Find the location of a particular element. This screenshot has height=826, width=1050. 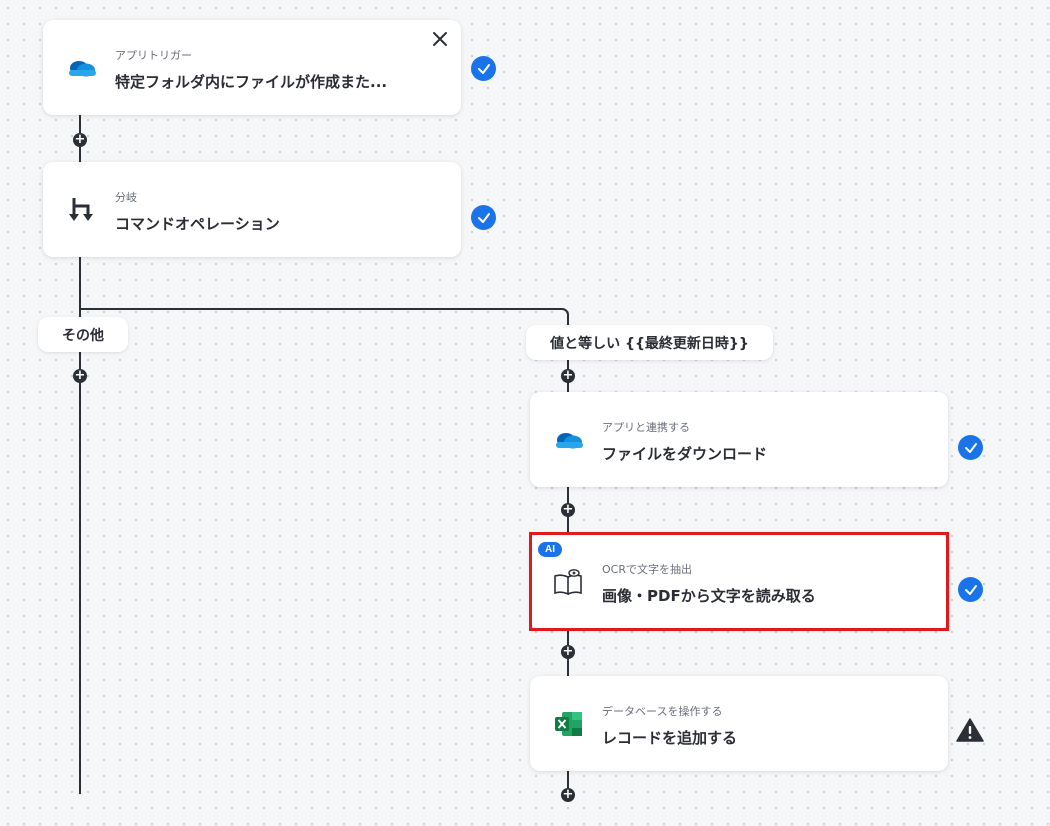

node-title: コマンドオペレーション is located at coordinates (197, 224).